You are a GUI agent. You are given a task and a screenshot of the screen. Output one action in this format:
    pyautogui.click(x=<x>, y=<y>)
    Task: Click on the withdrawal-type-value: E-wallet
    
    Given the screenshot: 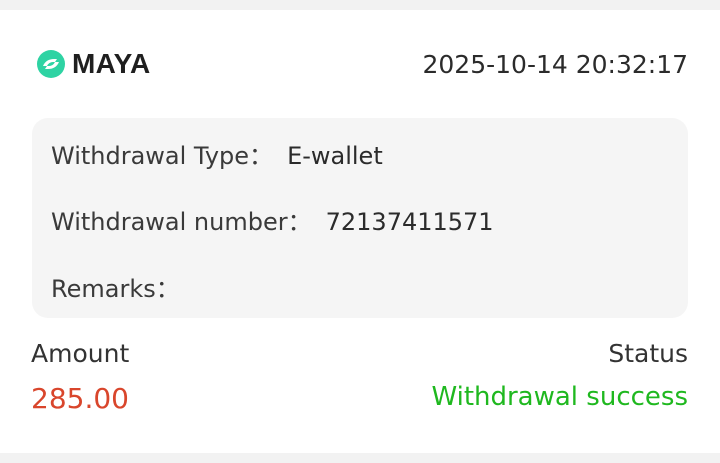 What is the action you would take?
    pyautogui.click(x=335, y=156)
    